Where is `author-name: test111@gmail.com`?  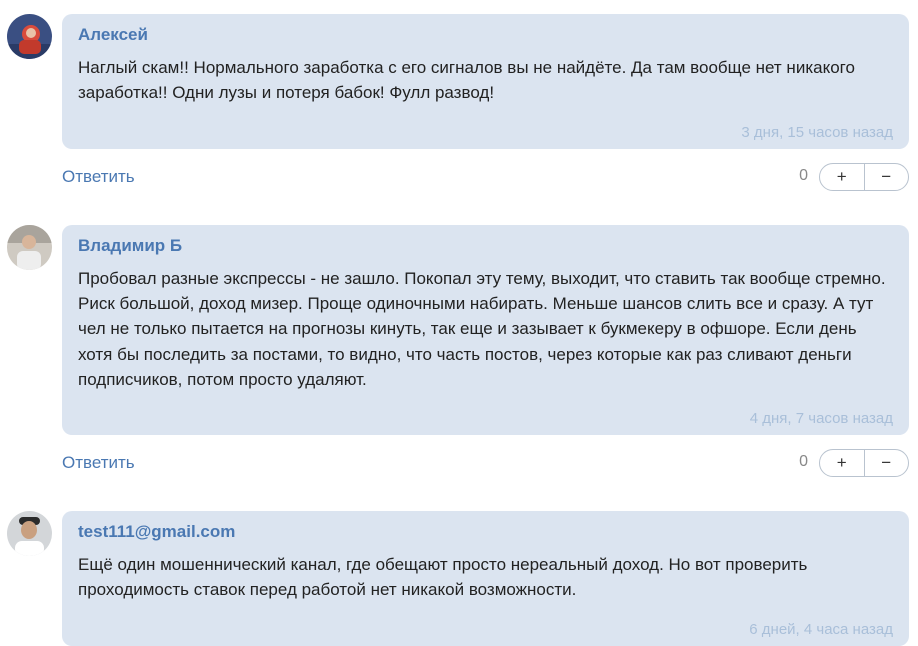
author-name: test111@gmail.com is located at coordinates (485, 532).